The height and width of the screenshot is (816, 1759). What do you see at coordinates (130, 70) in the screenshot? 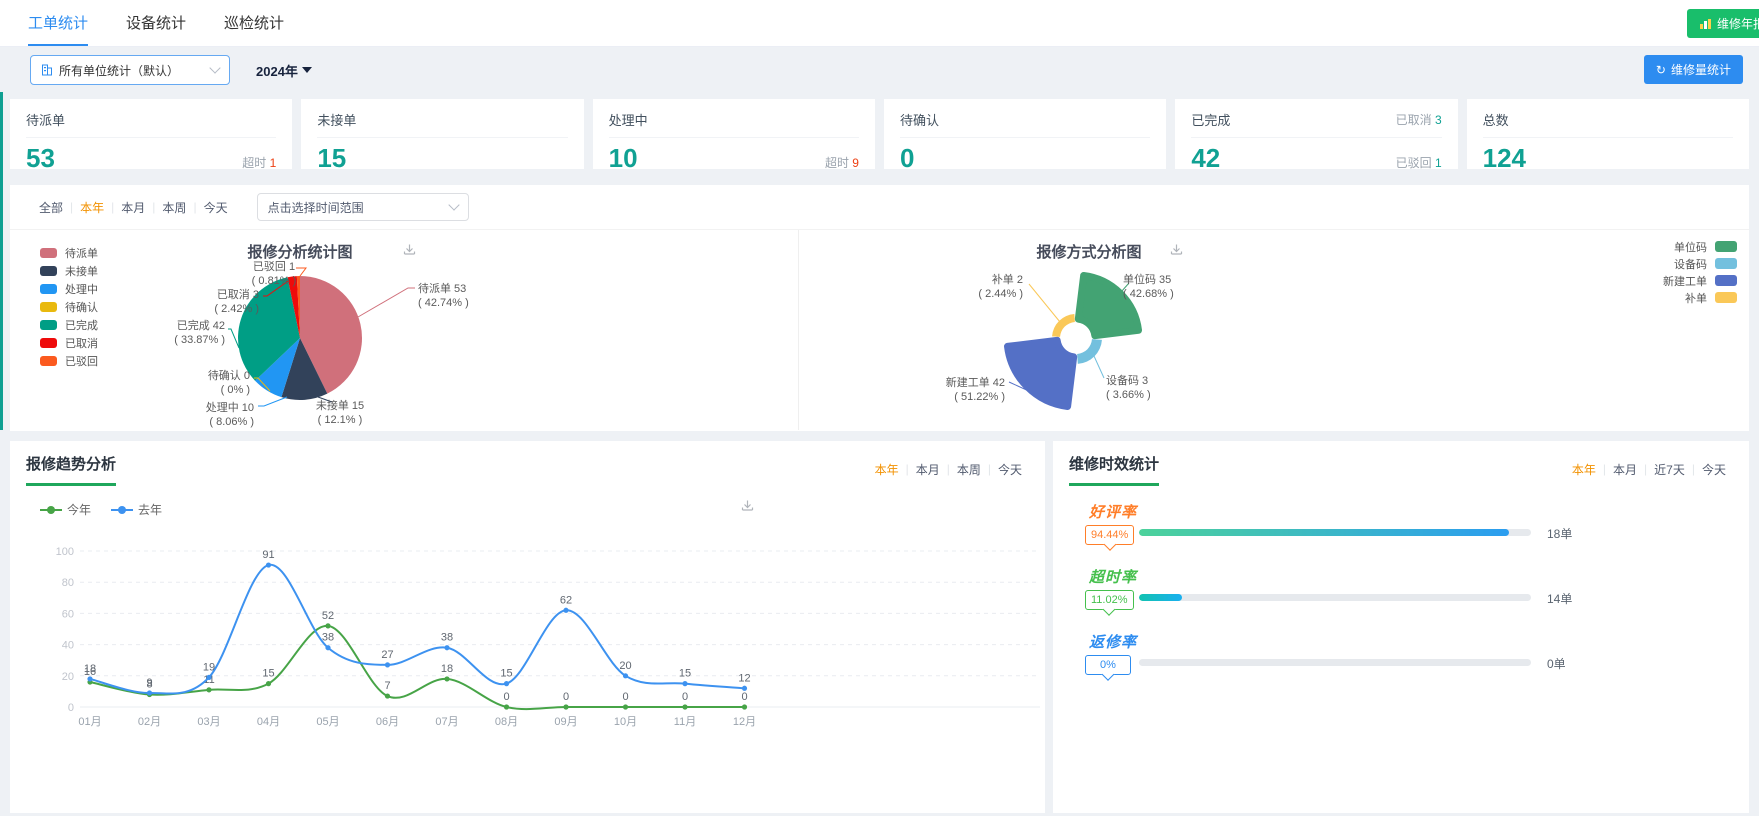
I see `unit-select: 所有单位统计（默认）` at bounding box center [130, 70].